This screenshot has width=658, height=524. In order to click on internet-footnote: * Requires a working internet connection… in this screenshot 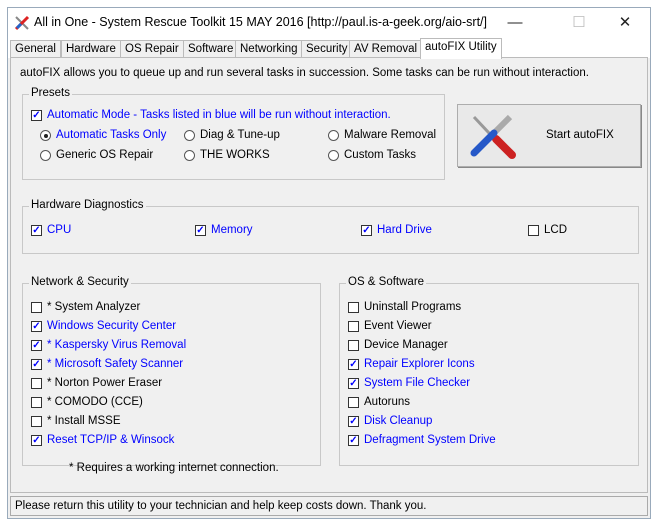, I will do `click(174, 468)`.